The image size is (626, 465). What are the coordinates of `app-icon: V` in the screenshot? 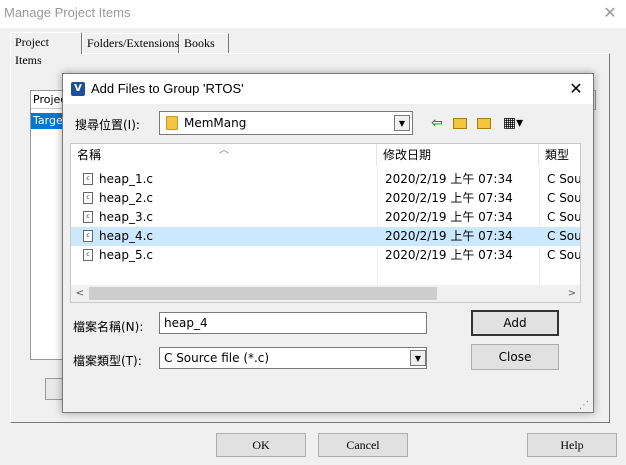 It's located at (78, 89).